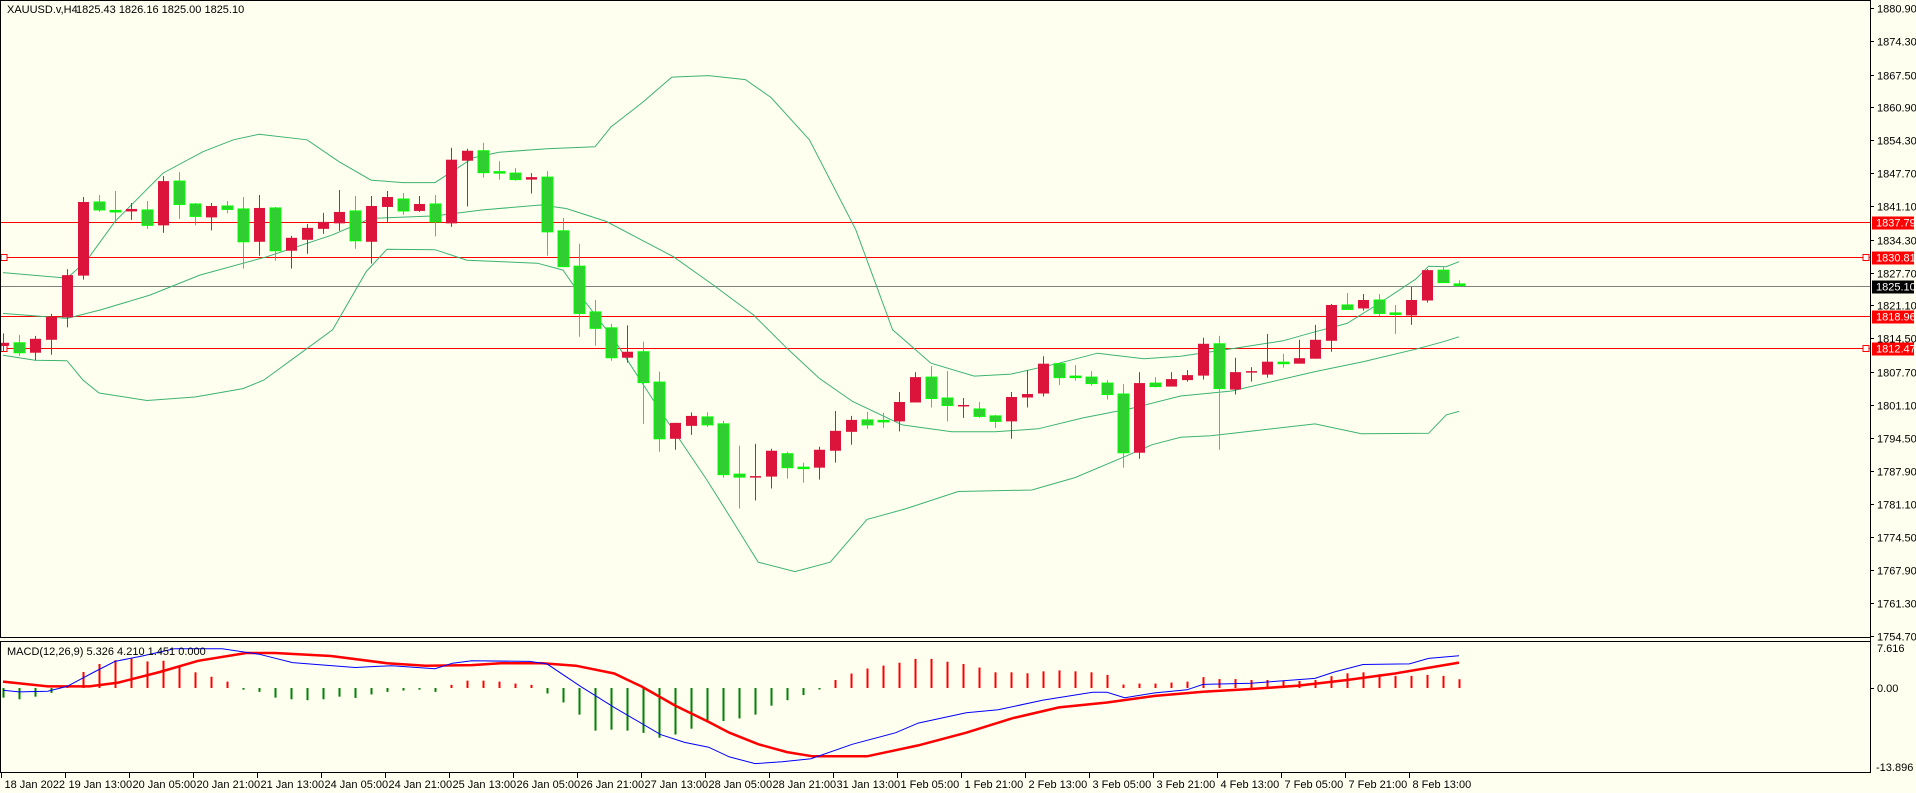 The image size is (1916, 793). I want to click on price-tick-label: 1880.90, so click(1896, 10).